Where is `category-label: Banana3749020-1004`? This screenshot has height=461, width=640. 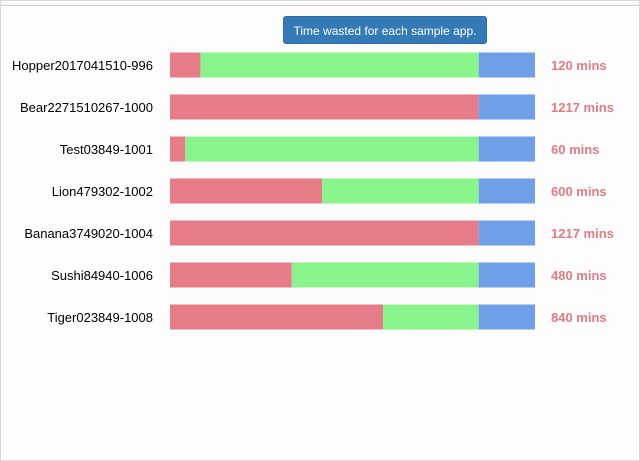
category-label: Banana3749020-1004 is located at coordinates (88, 233).